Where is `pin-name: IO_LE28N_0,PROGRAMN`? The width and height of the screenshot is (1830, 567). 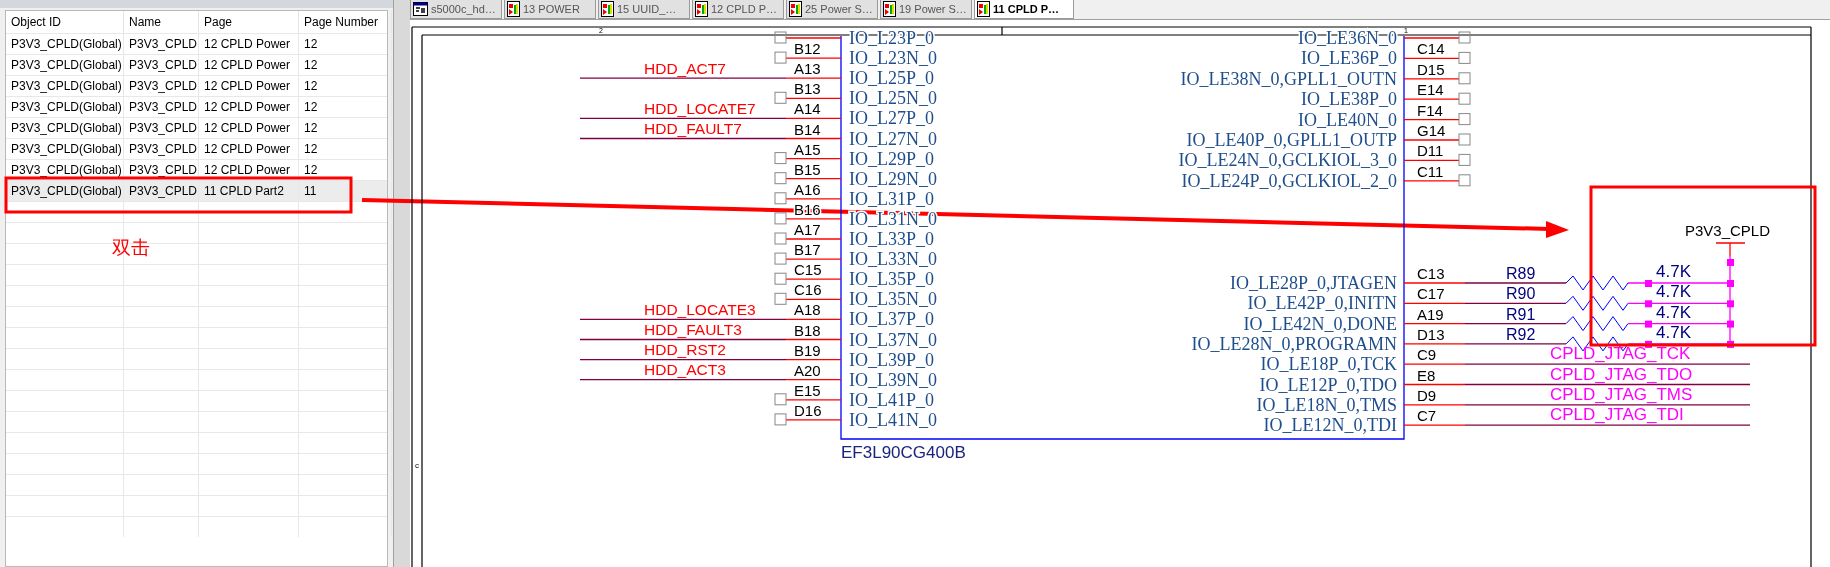 pin-name: IO_LE28N_0,PROGRAMN is located at coordinates (1294, 343).